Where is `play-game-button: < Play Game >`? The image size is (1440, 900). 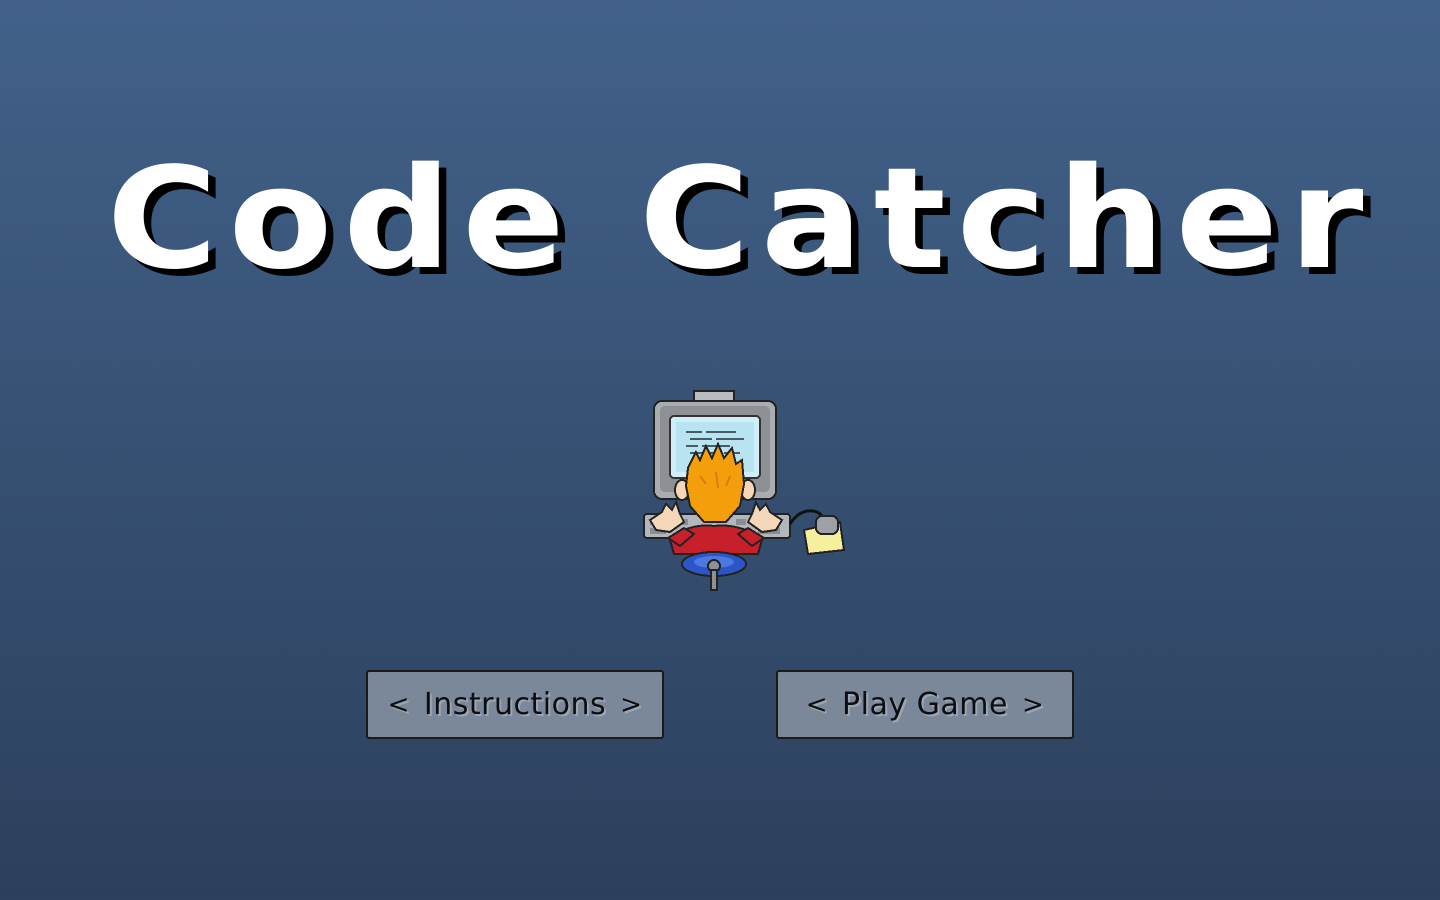
play-game-button: < Play Game > is located at coordinates (925, 704).